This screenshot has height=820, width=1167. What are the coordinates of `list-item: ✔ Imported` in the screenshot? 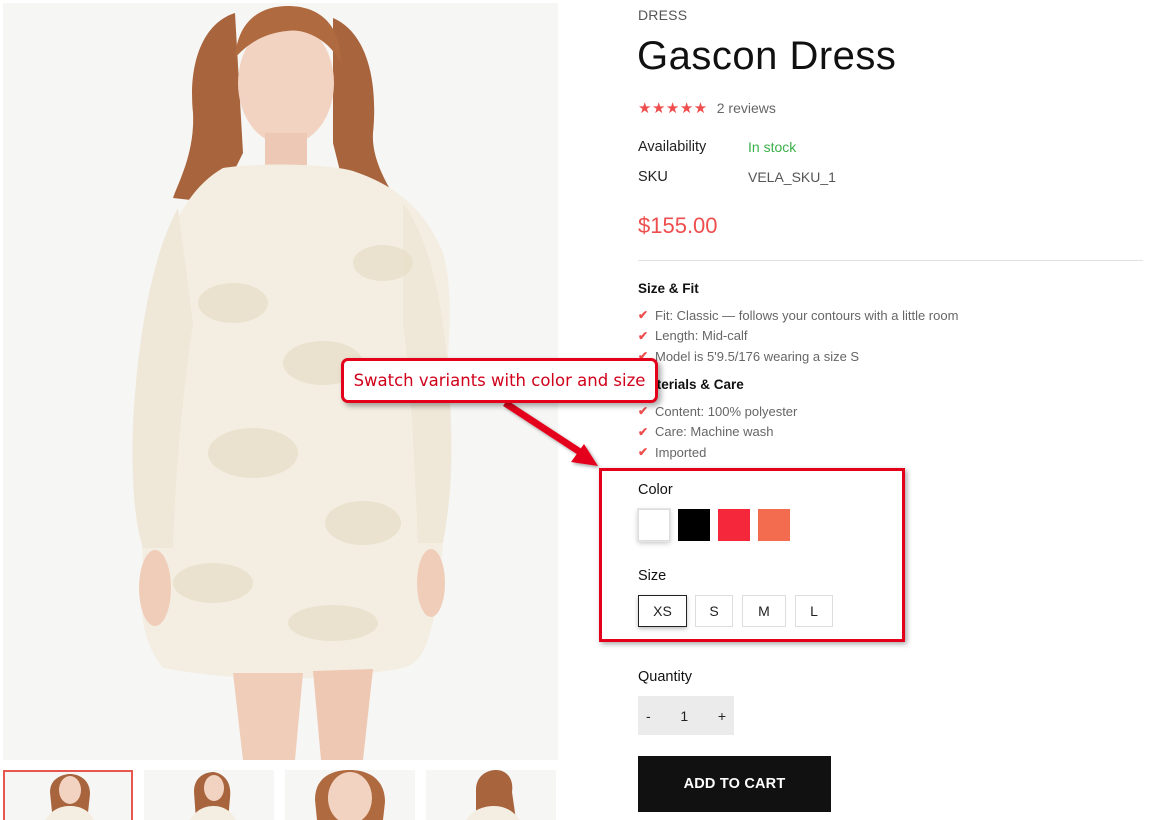 It's located at (672, 452).